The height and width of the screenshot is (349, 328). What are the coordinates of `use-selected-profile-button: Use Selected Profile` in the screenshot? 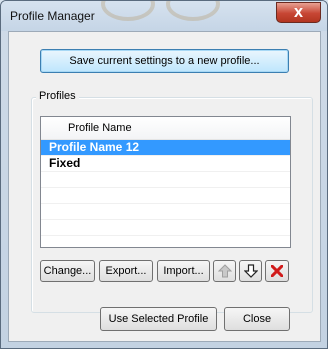 It's located at (158, 319).